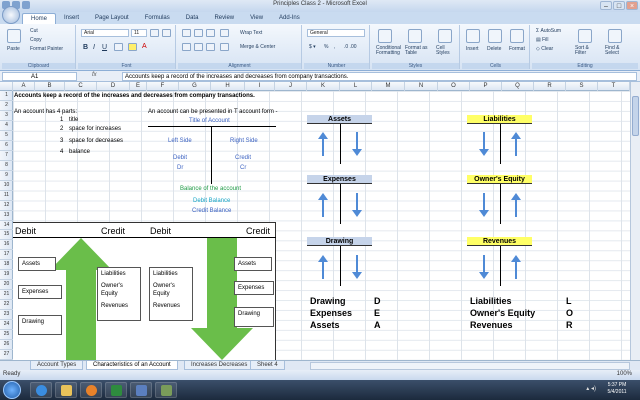 This screenshot has height=400, width=640. Describe the element at coordinates (210, 189) in the screenshot. I see `balance-of-account: Balance of the account` at that location.